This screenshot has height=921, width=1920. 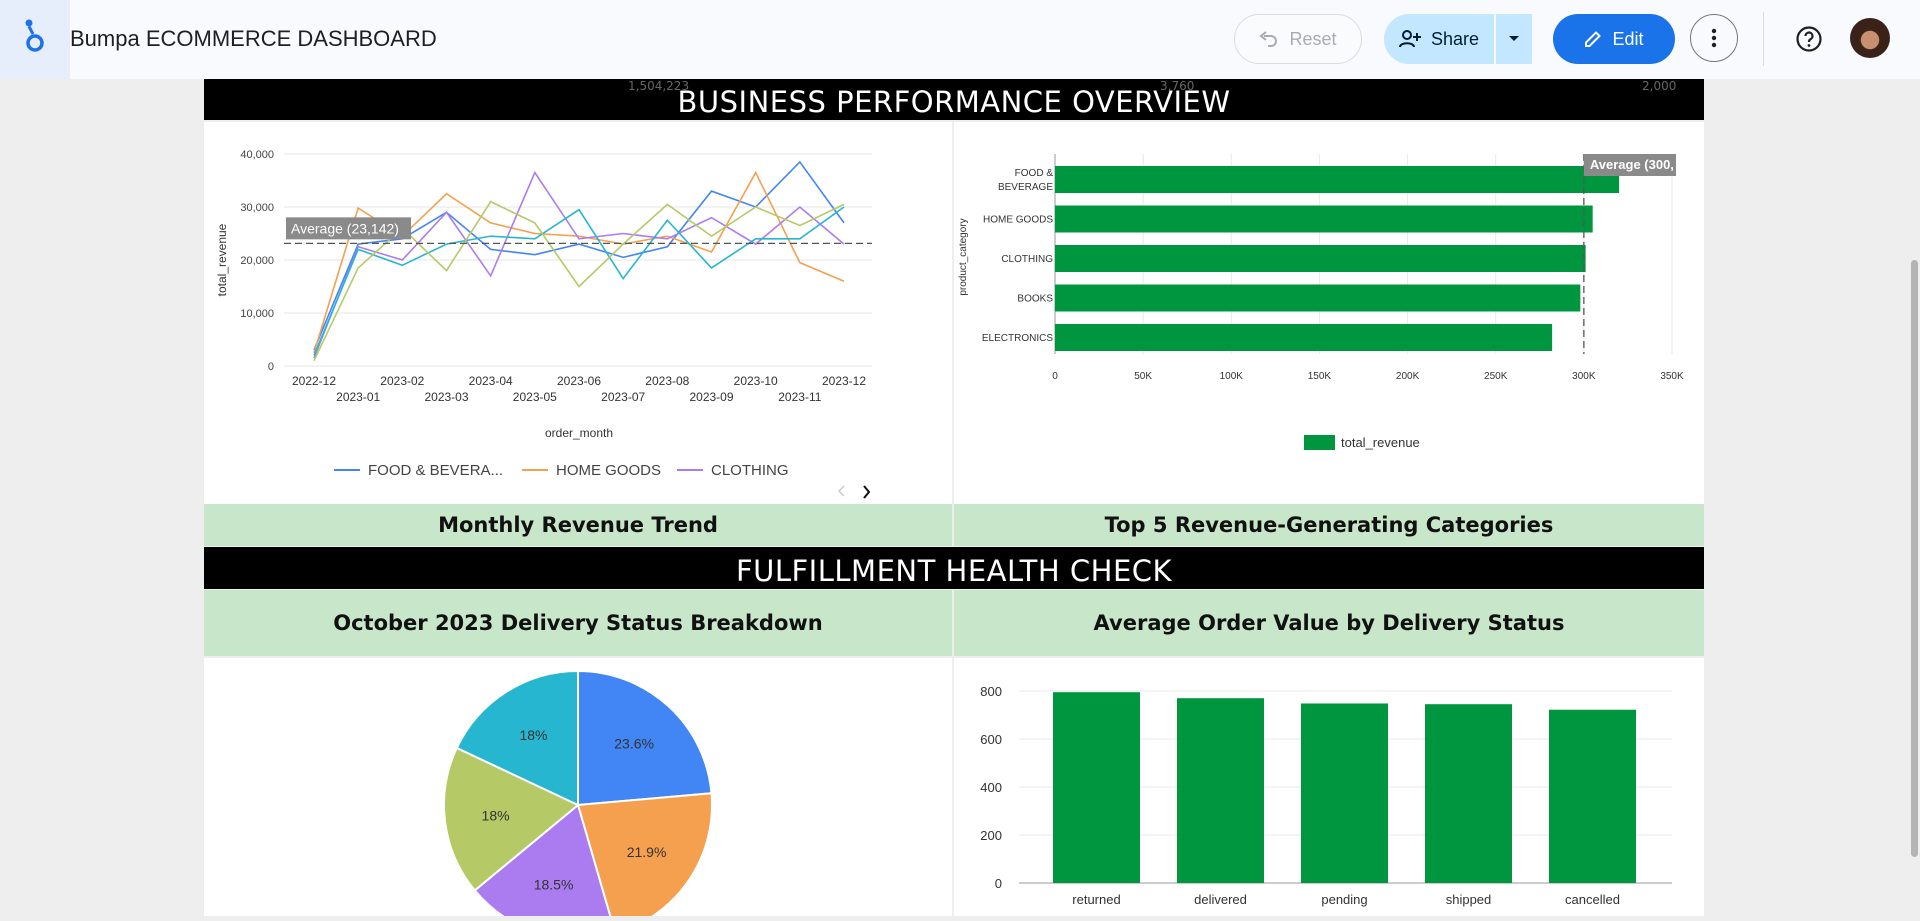 I want to click on delivery-status-caption: October 2023 Delivery Status Breakdown, so click(x=578, y=623).